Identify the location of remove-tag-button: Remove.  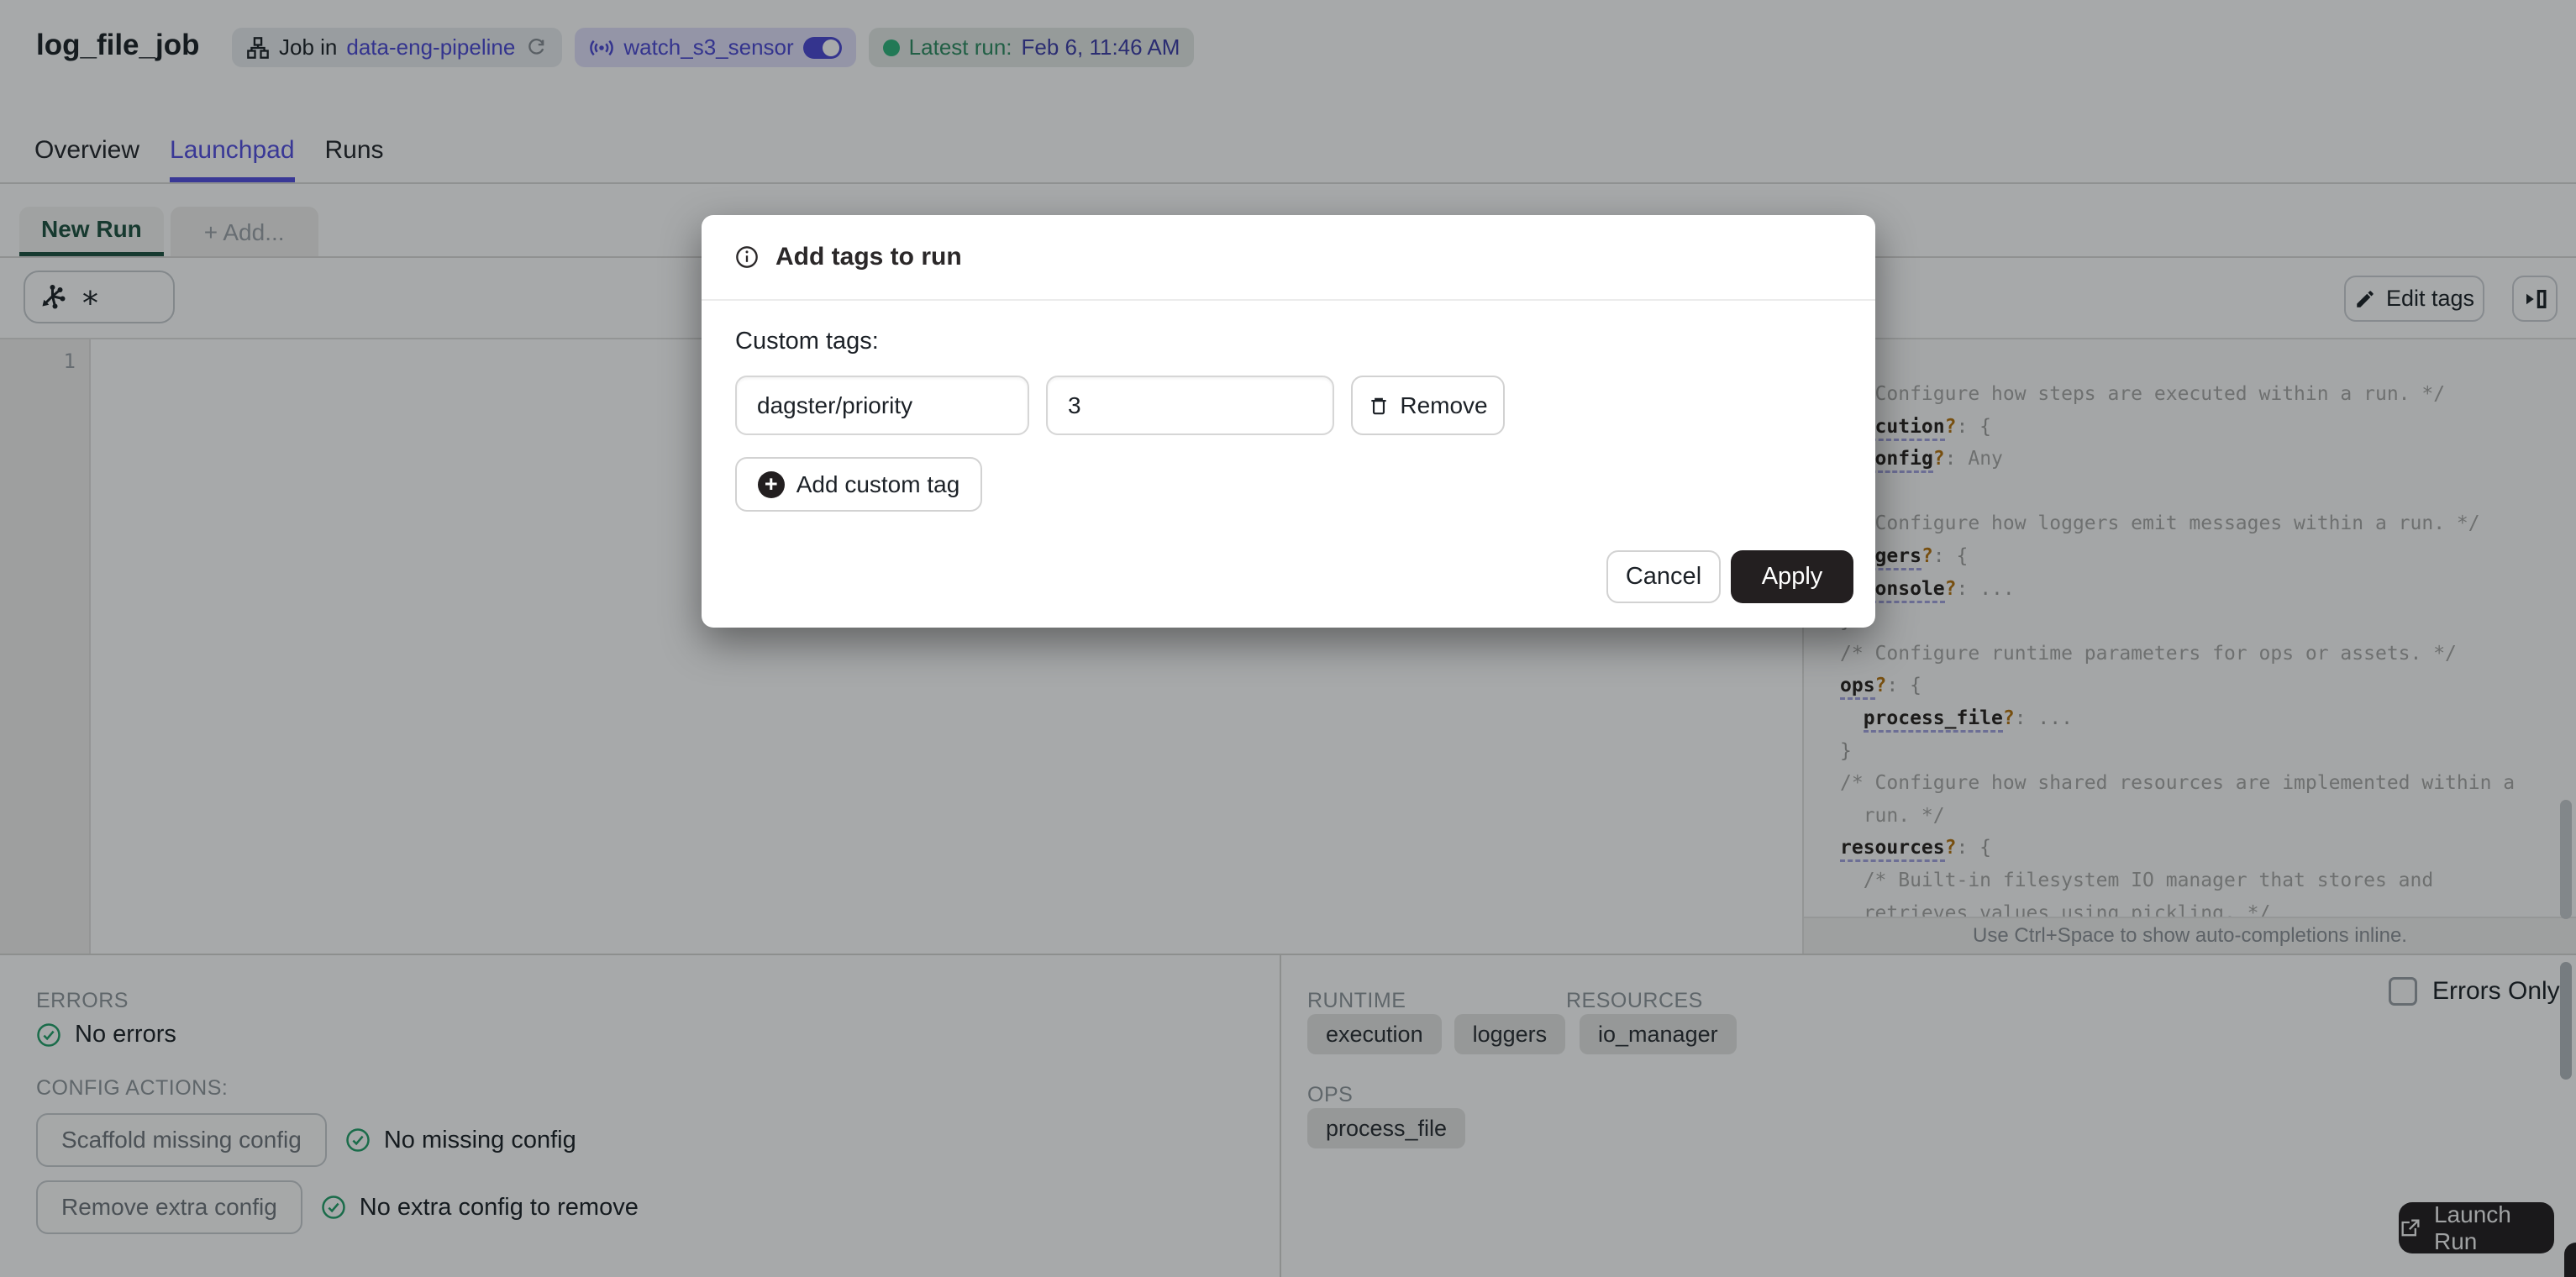
(1428, 405).